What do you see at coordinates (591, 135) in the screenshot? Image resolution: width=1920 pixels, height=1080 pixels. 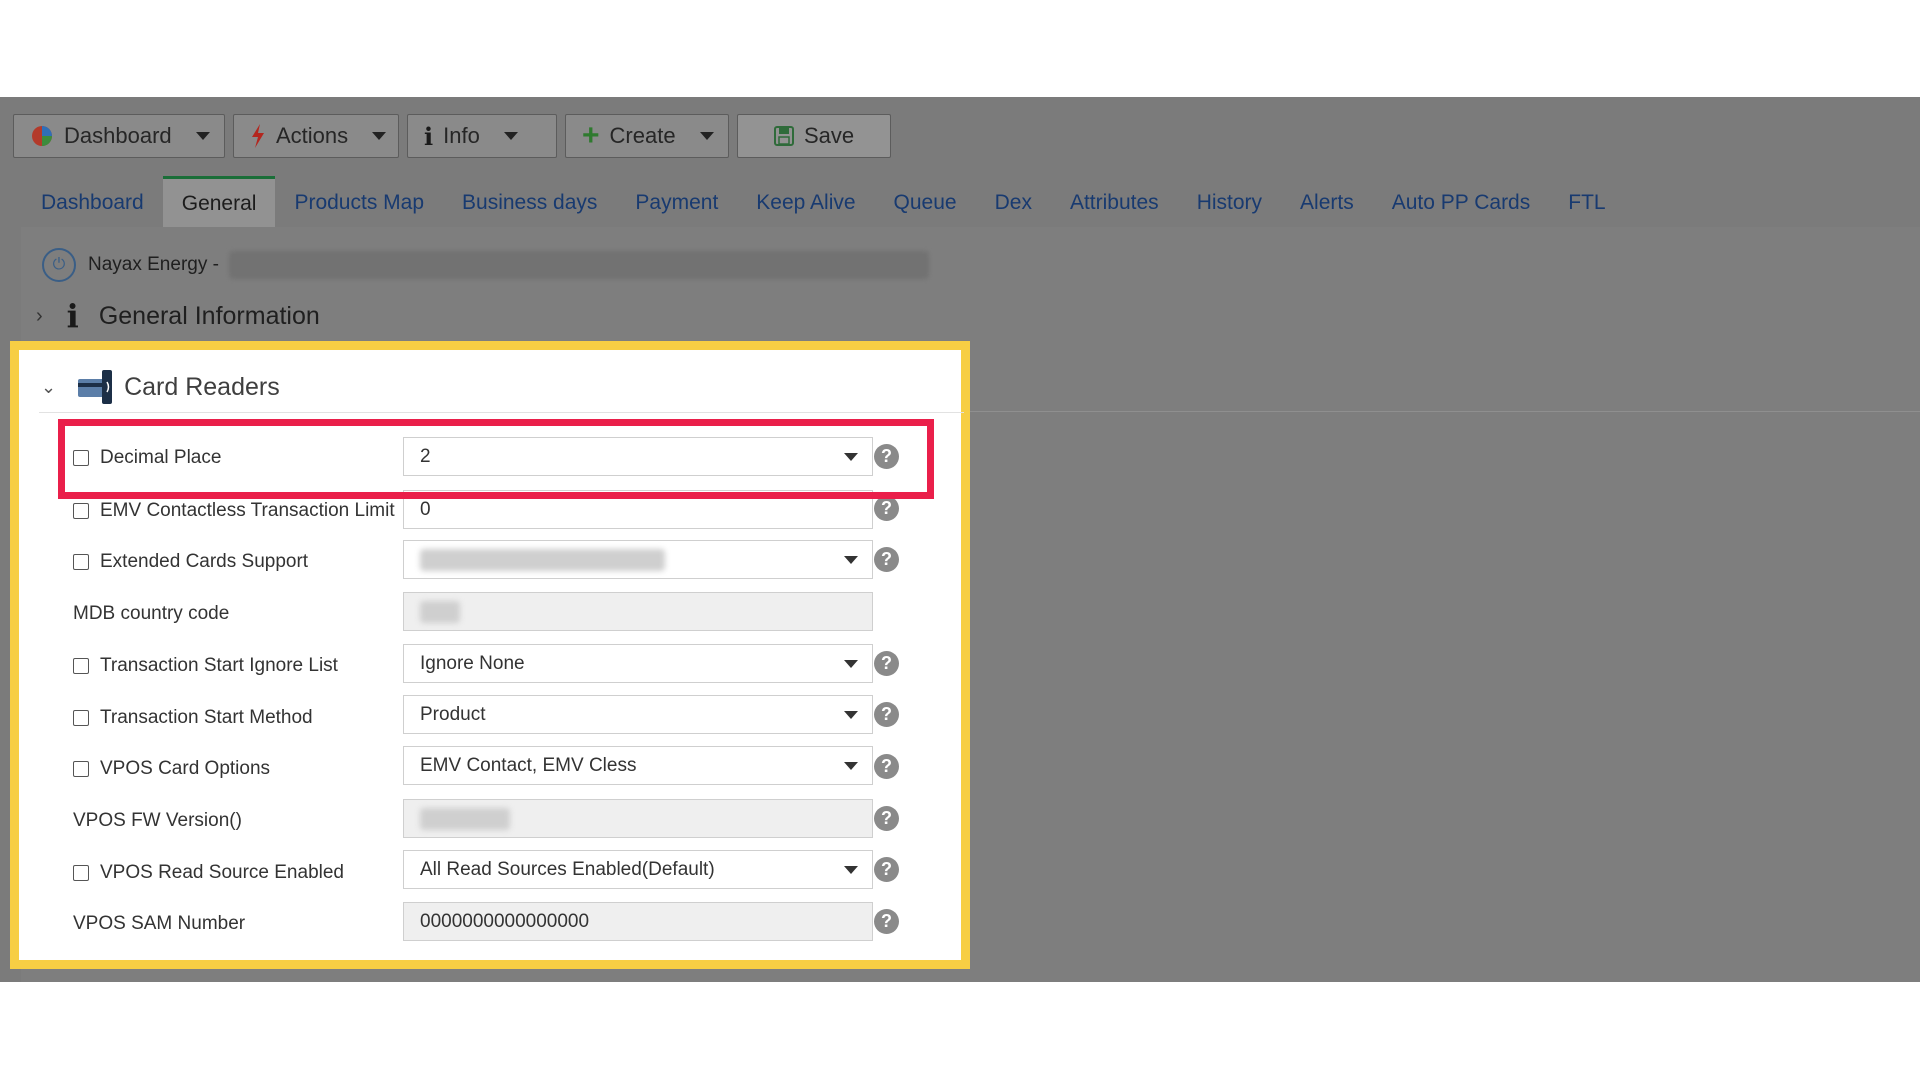 I see `plus-icon: +` at bounding box center [591, 135].